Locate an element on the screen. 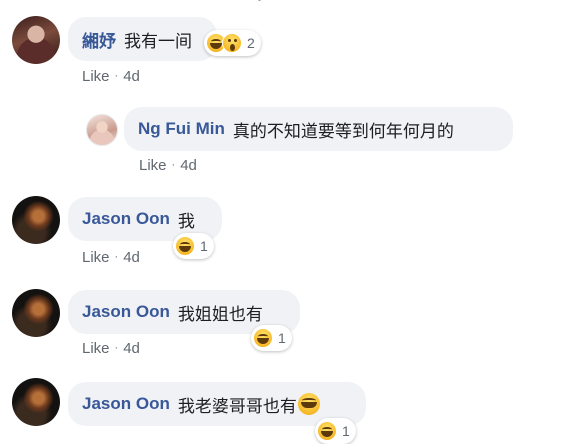 The height and width of the screenshot is (444, 577). comment-author: Ng Fui Min is located at coordinates (181, 129).